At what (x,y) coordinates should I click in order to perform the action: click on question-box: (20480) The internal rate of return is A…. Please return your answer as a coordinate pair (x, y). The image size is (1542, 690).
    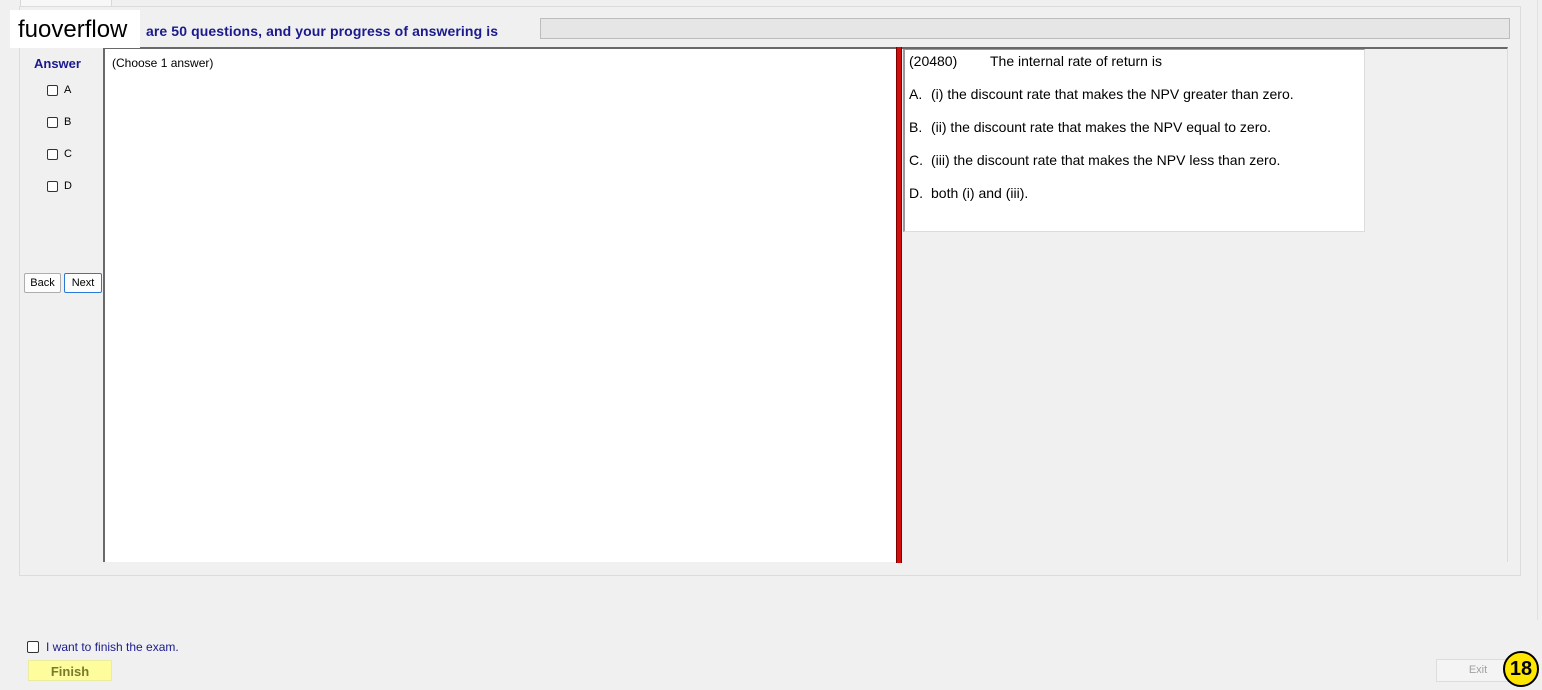
    Looking at the image, I should click on (1134, 140).